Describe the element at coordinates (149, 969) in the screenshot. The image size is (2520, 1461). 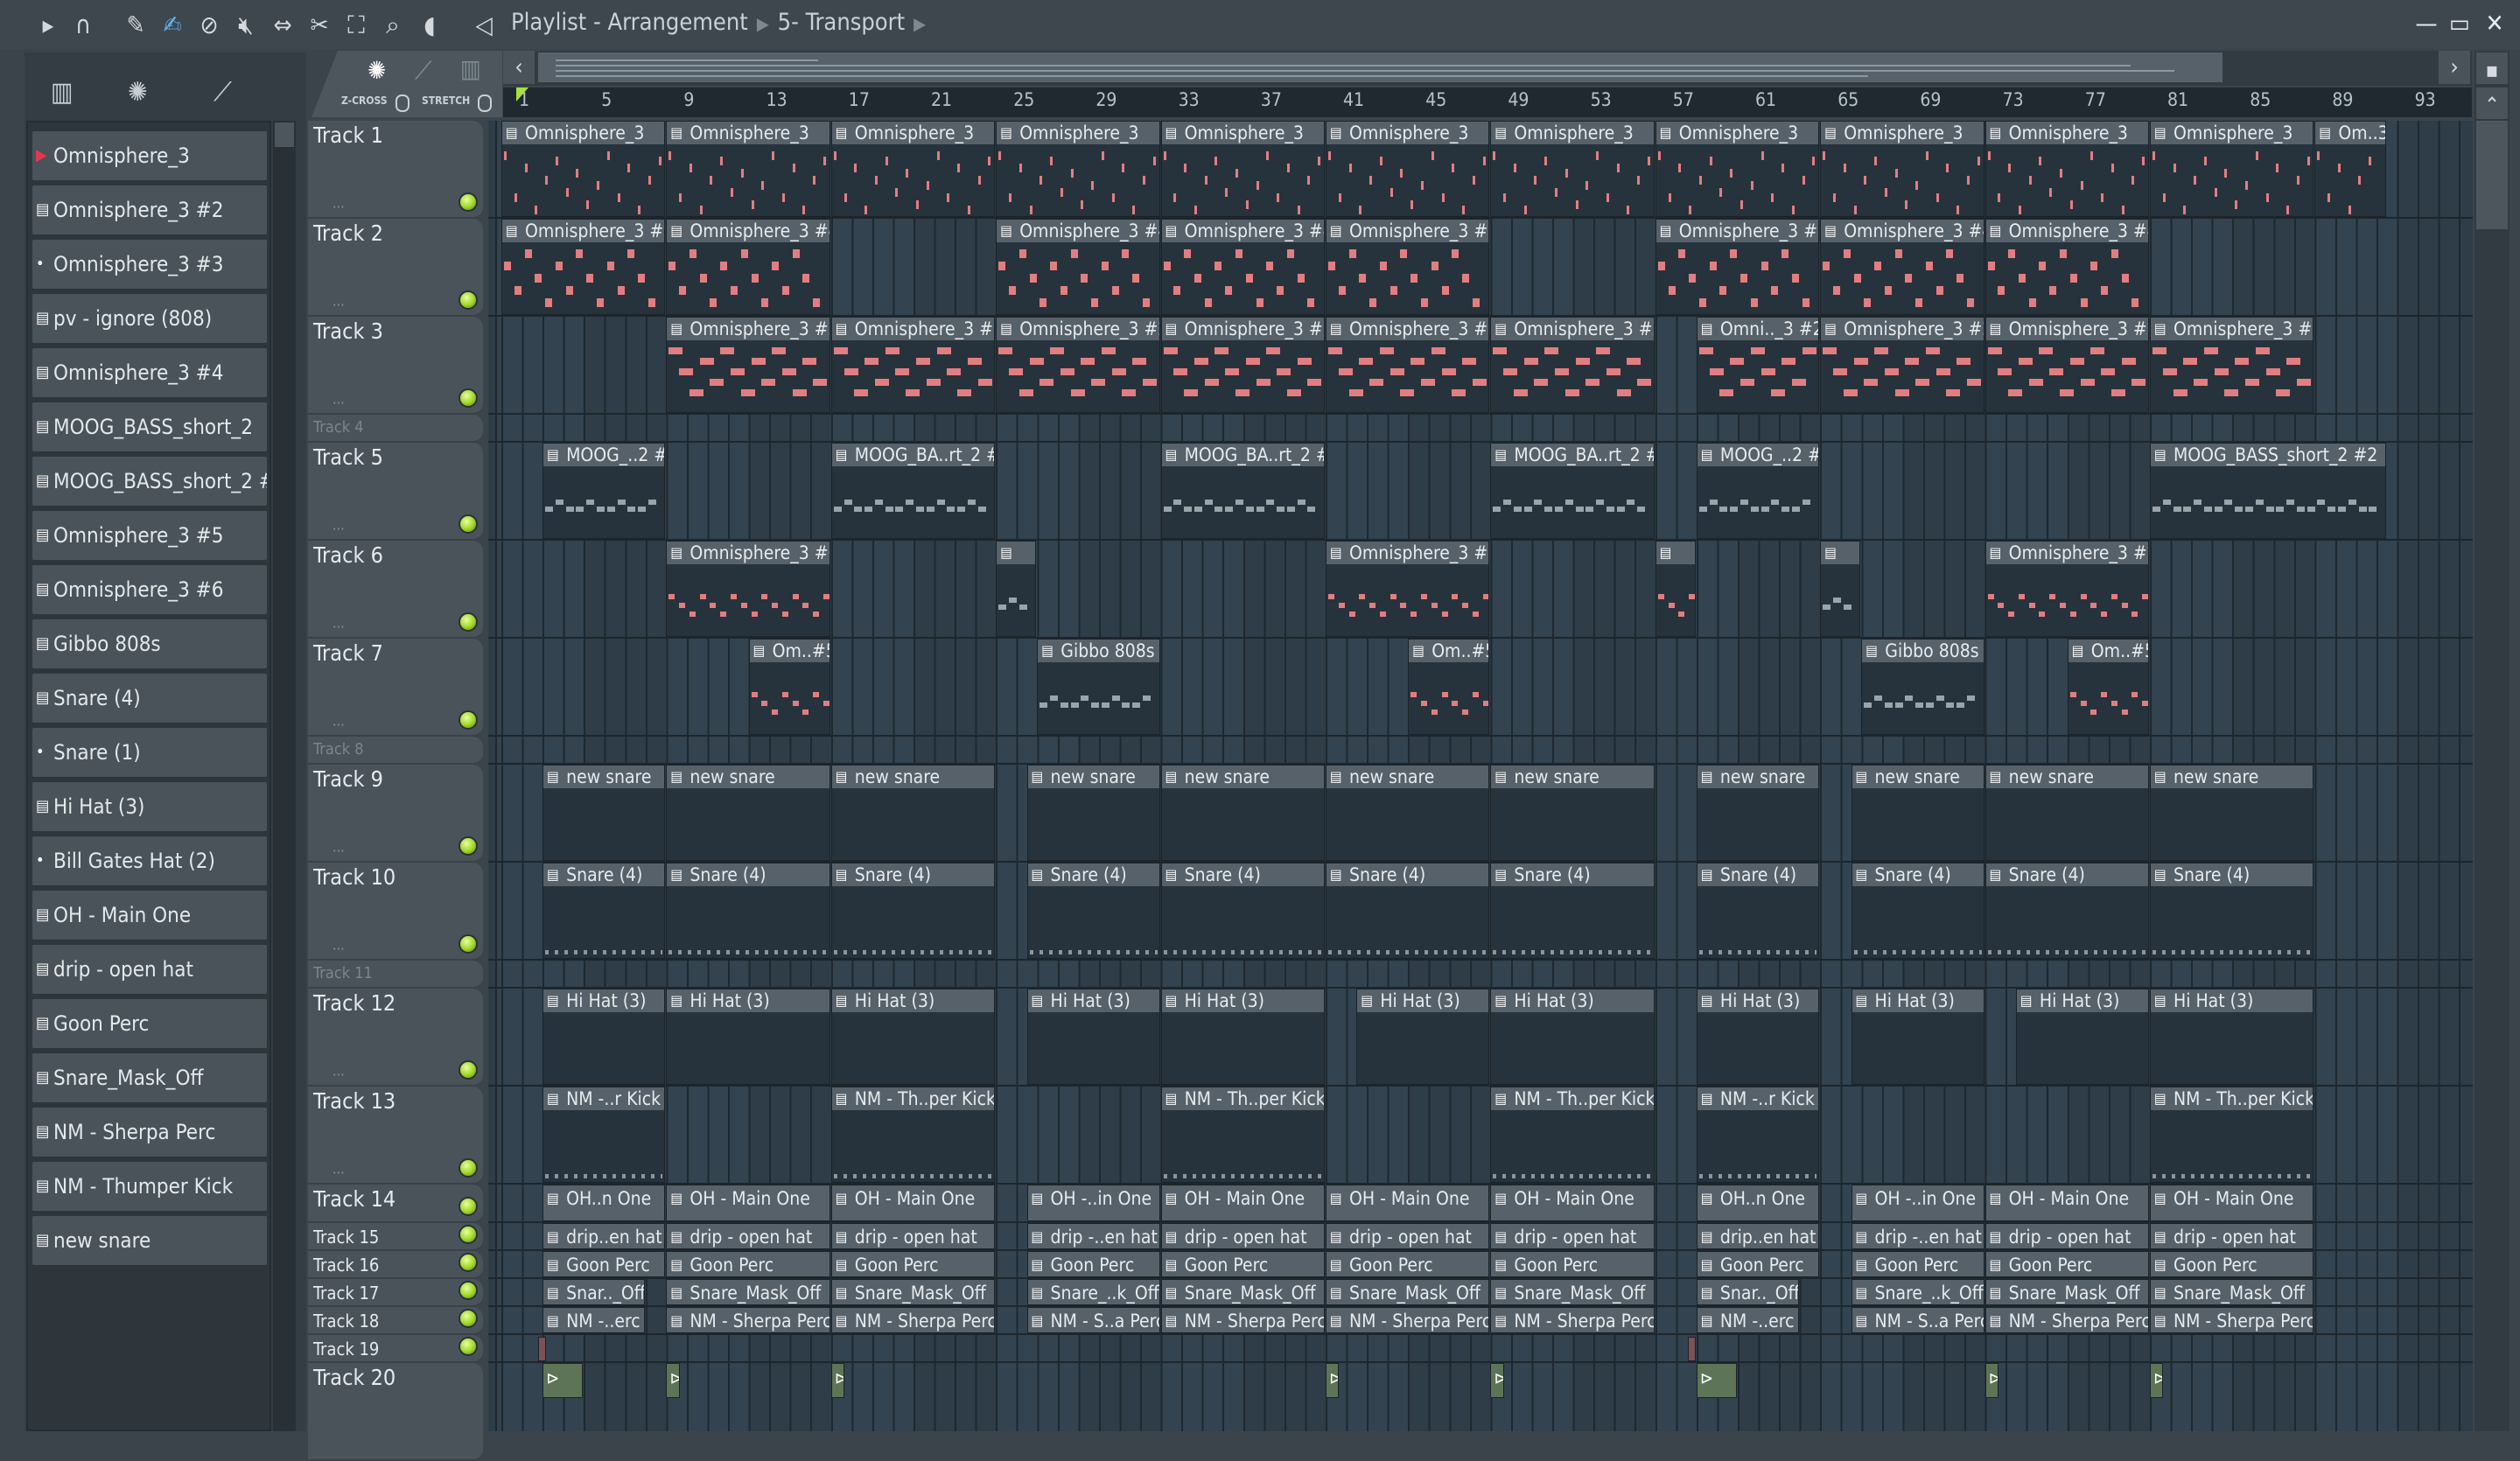
I see `pattern-item: ▤ drip - open hat` at that location.